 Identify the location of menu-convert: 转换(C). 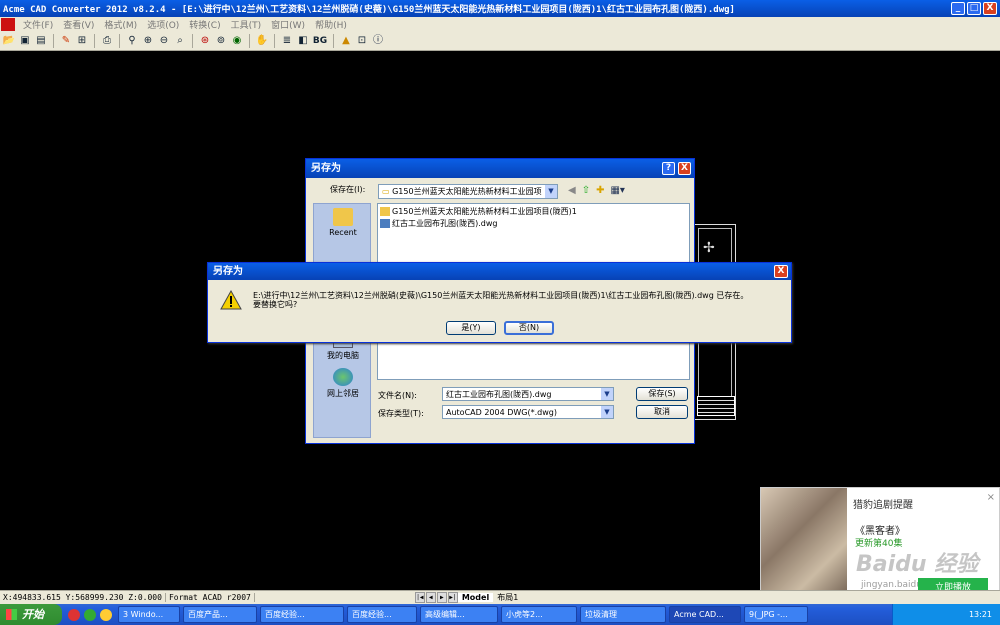
(204, 24).